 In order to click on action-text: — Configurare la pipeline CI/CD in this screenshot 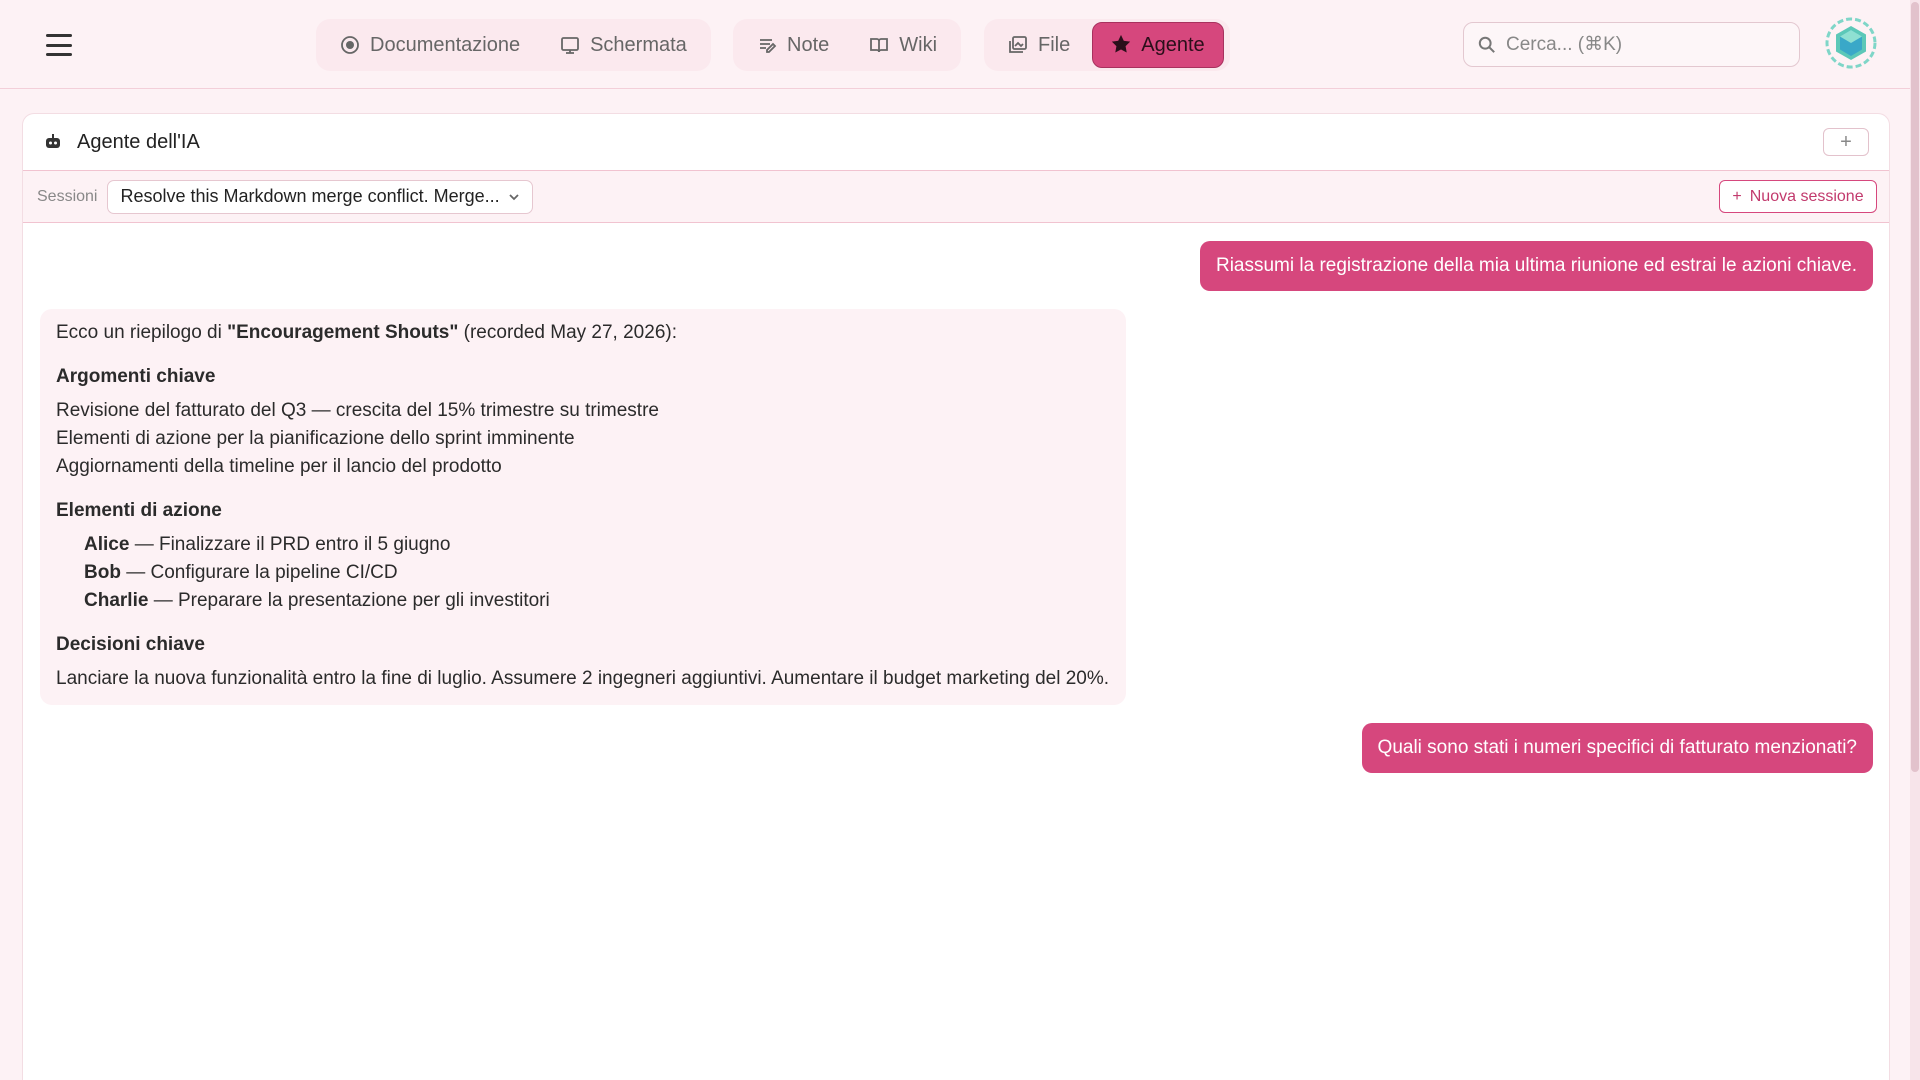, I will do `click(259, 572)`.